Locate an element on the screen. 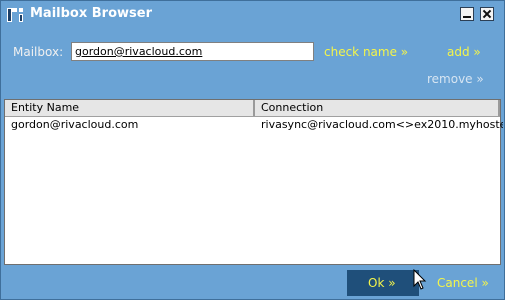  entity-name-cell: gordon@rivacloud.com is located at coordinates (75, 124).